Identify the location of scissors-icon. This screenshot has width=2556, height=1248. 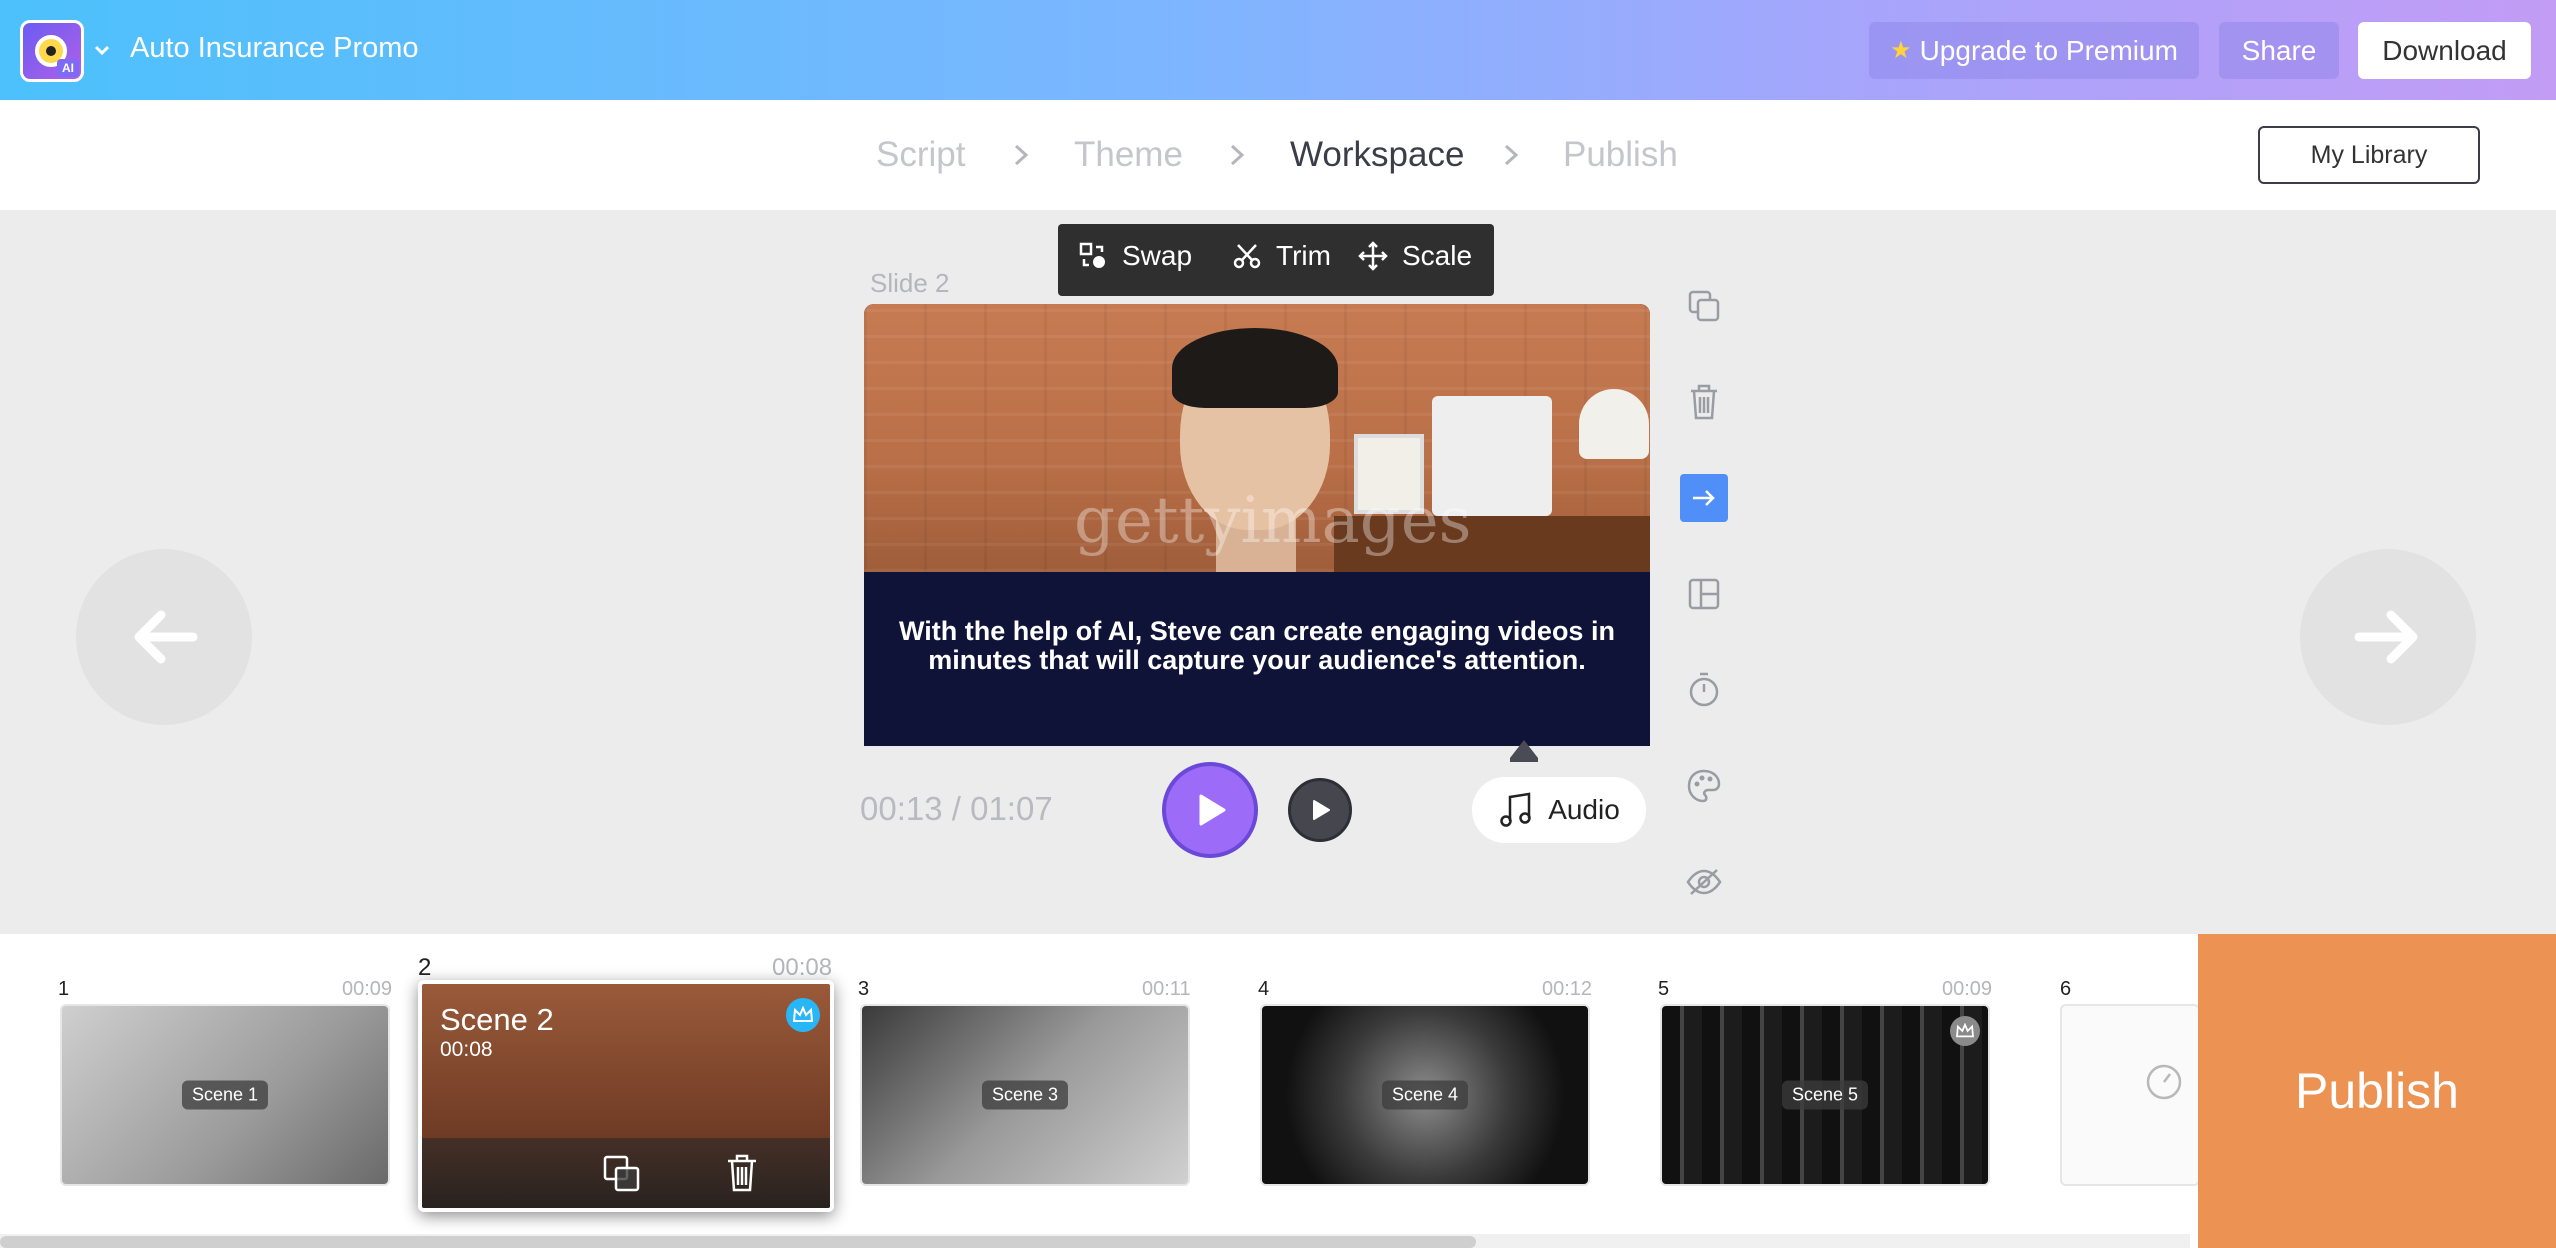
(1247, 256).